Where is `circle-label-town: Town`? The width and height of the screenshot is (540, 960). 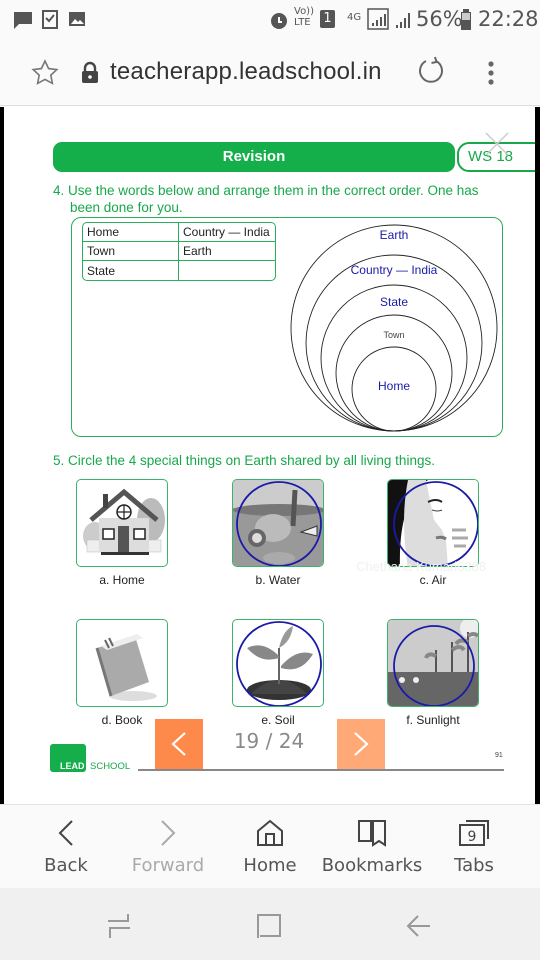
circle-label-town: Town is located at coordinates (393, 335).